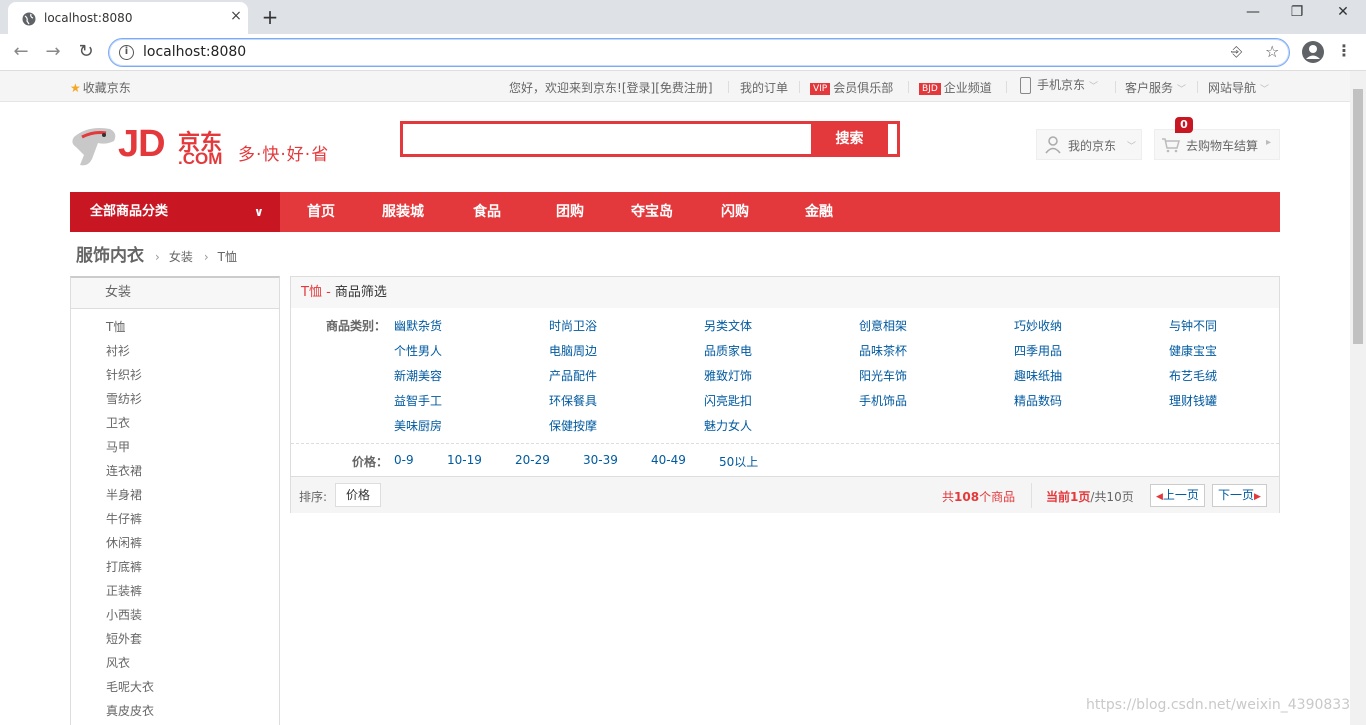 The height and width of the screenshot is (725, 1366). Describe the element at coordinates (728, 375) in the screenshot. I see `category-filter-item: 雅致灯饰` at that location.